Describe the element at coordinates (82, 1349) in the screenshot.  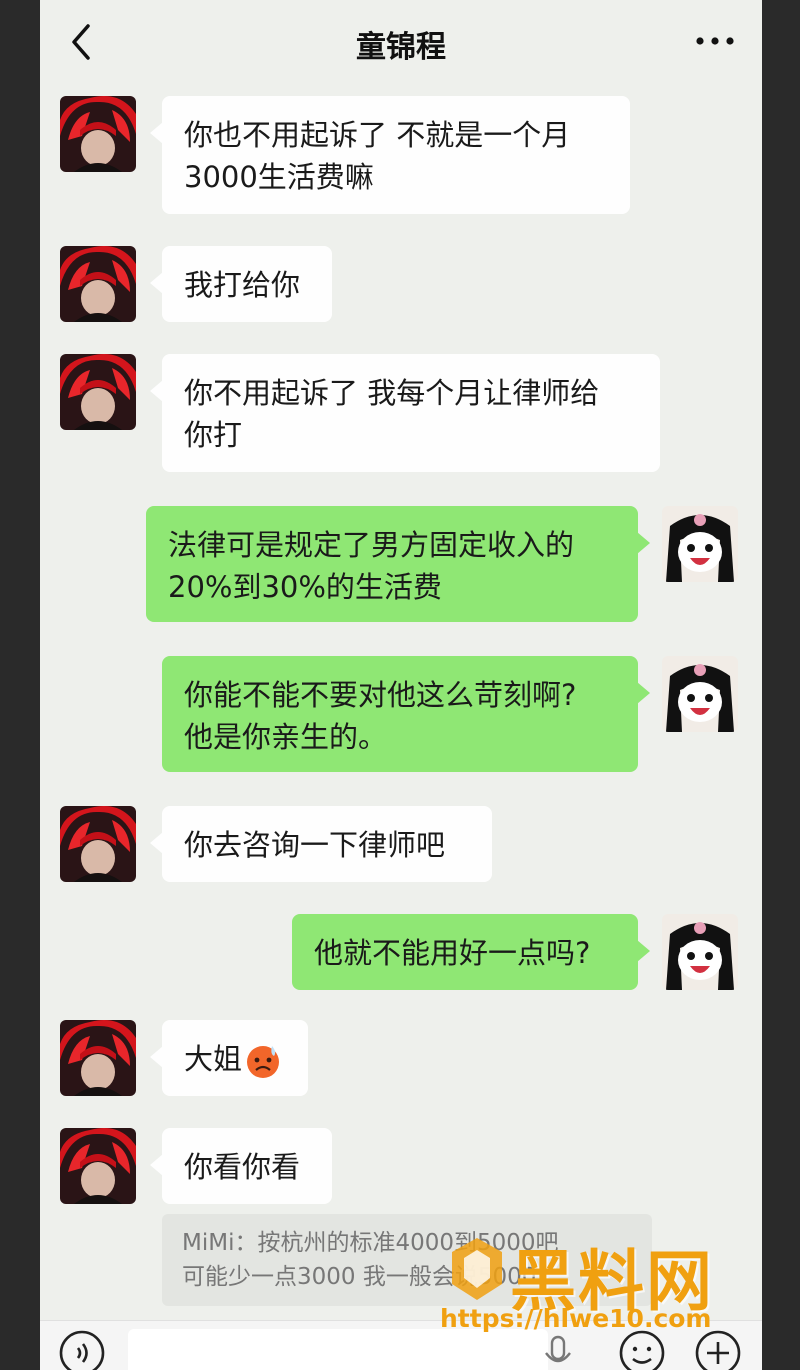
I see `voice-icon` at that location.